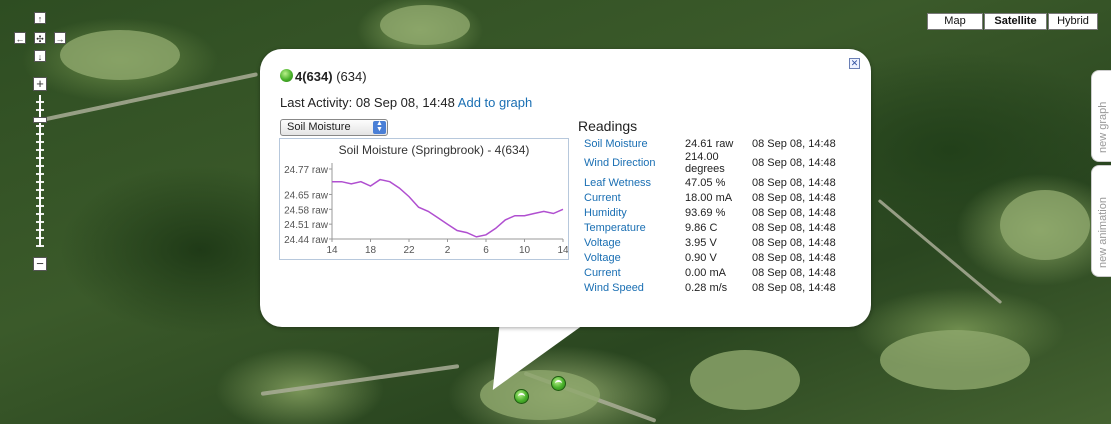  I want to click on reading-name-link: Temperature, so click(631, 227).